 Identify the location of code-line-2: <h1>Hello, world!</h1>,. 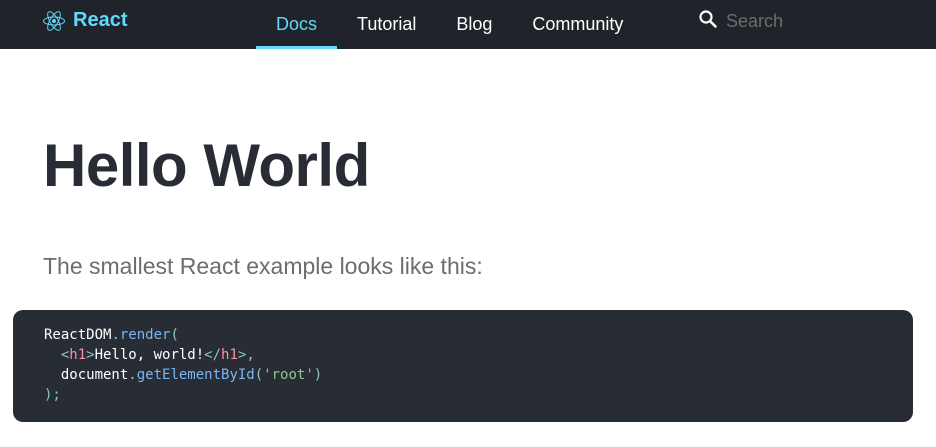
(149, 355).